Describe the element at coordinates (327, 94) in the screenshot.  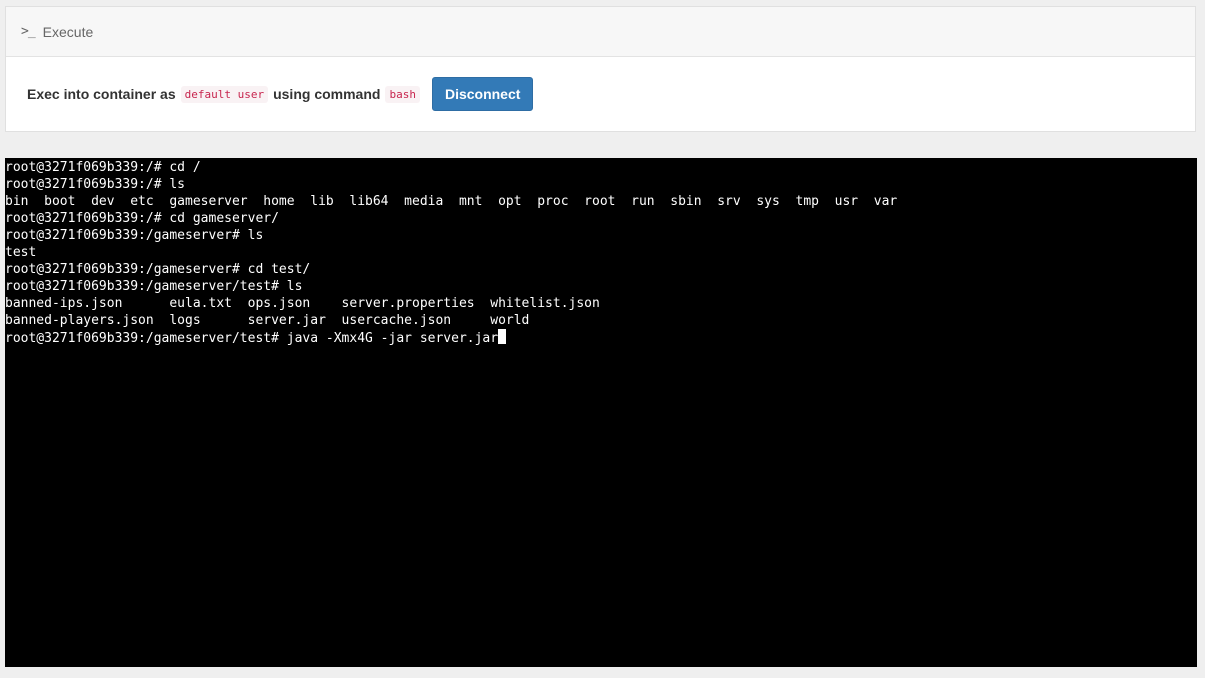
I see `exec-middle-label: using command` at that location.